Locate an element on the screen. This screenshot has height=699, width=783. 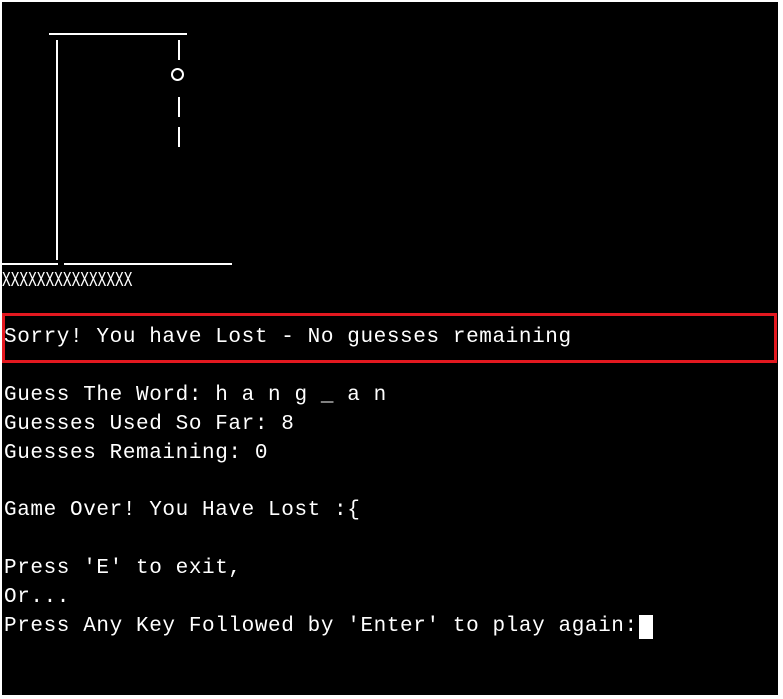
hangman-head is located at coordinates (177, 74).